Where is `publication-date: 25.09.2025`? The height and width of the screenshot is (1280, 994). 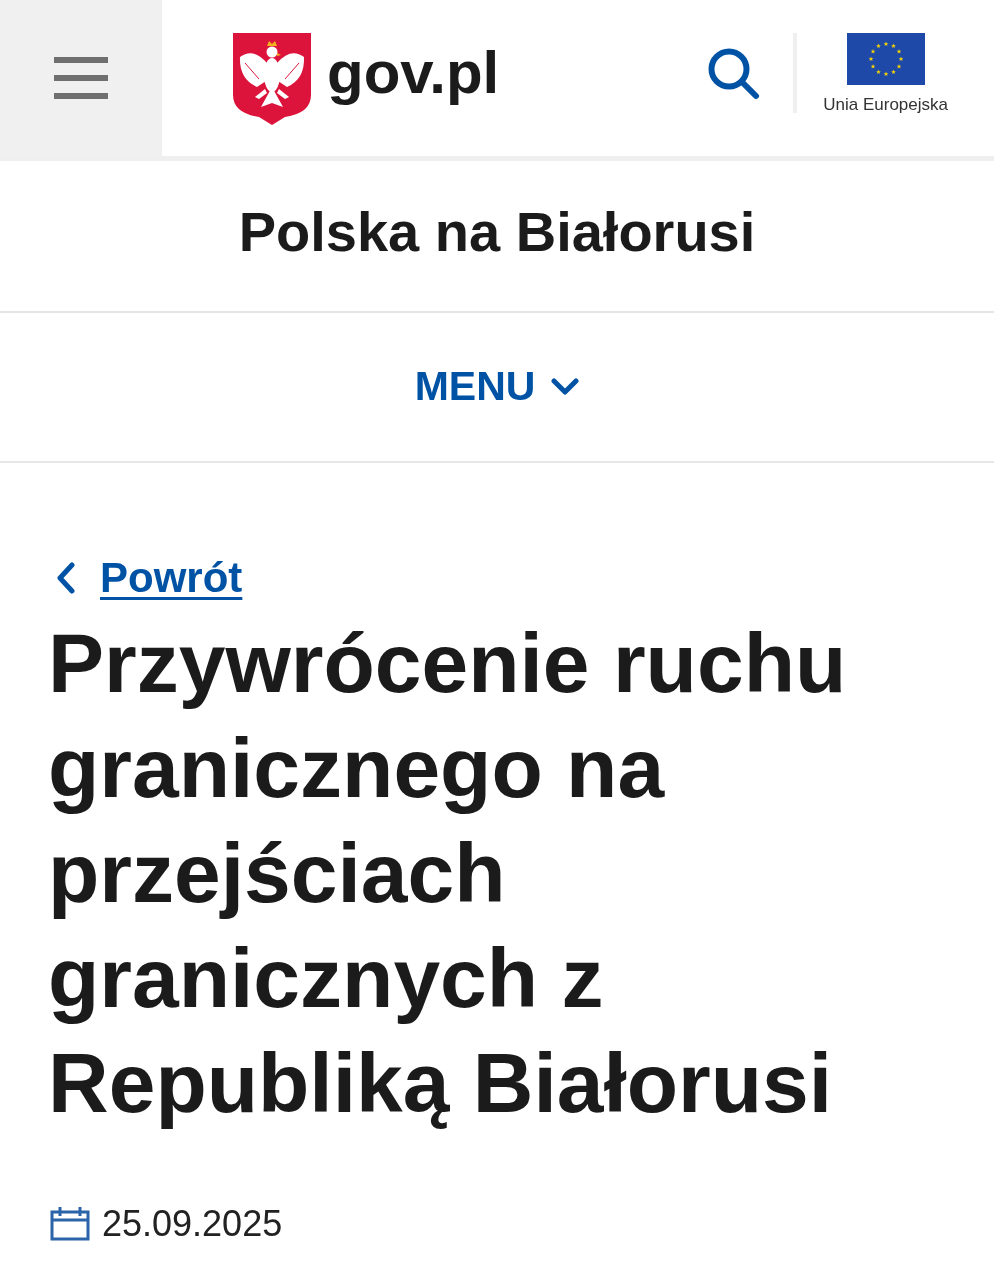
publication-date: 25.09.2025 is located at coordinates (192, 1224).